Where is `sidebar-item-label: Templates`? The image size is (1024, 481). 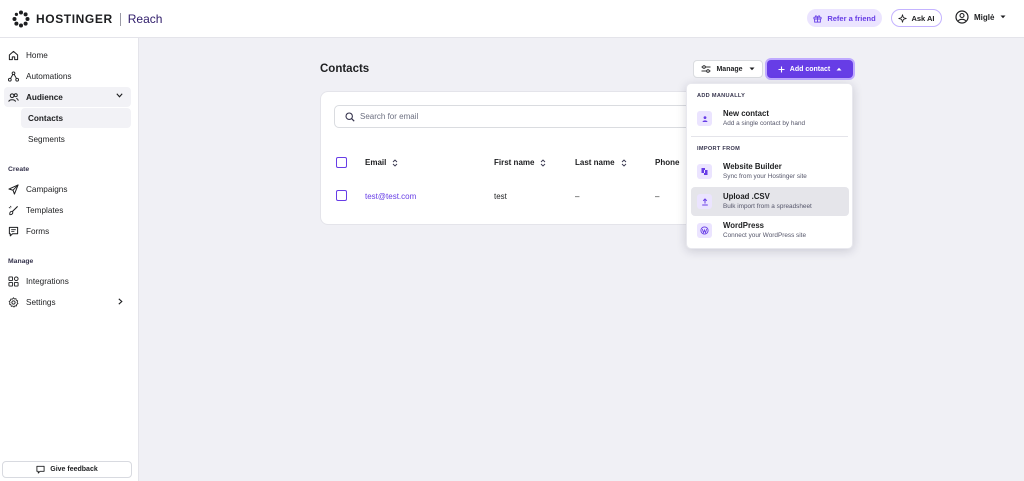 sidebar-item-label: Templates is located at coordinates (45, 210).